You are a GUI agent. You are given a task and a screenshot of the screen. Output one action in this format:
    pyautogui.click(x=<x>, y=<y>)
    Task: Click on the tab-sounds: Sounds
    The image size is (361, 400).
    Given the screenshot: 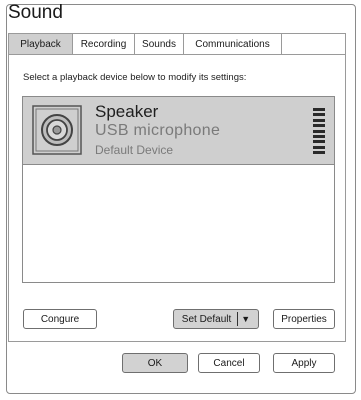 What is the action you would take?
    pyautogui.click(x=159, y=44)
    